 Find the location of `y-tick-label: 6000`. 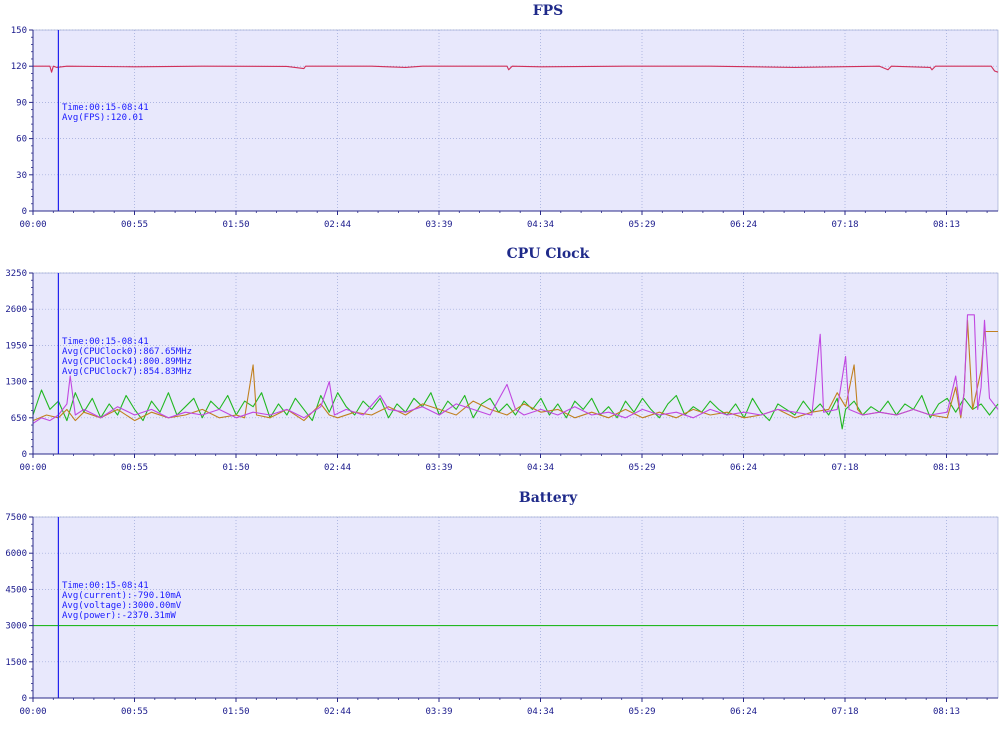

y-tick-label: 6000 is located at coordinates (16, 554).